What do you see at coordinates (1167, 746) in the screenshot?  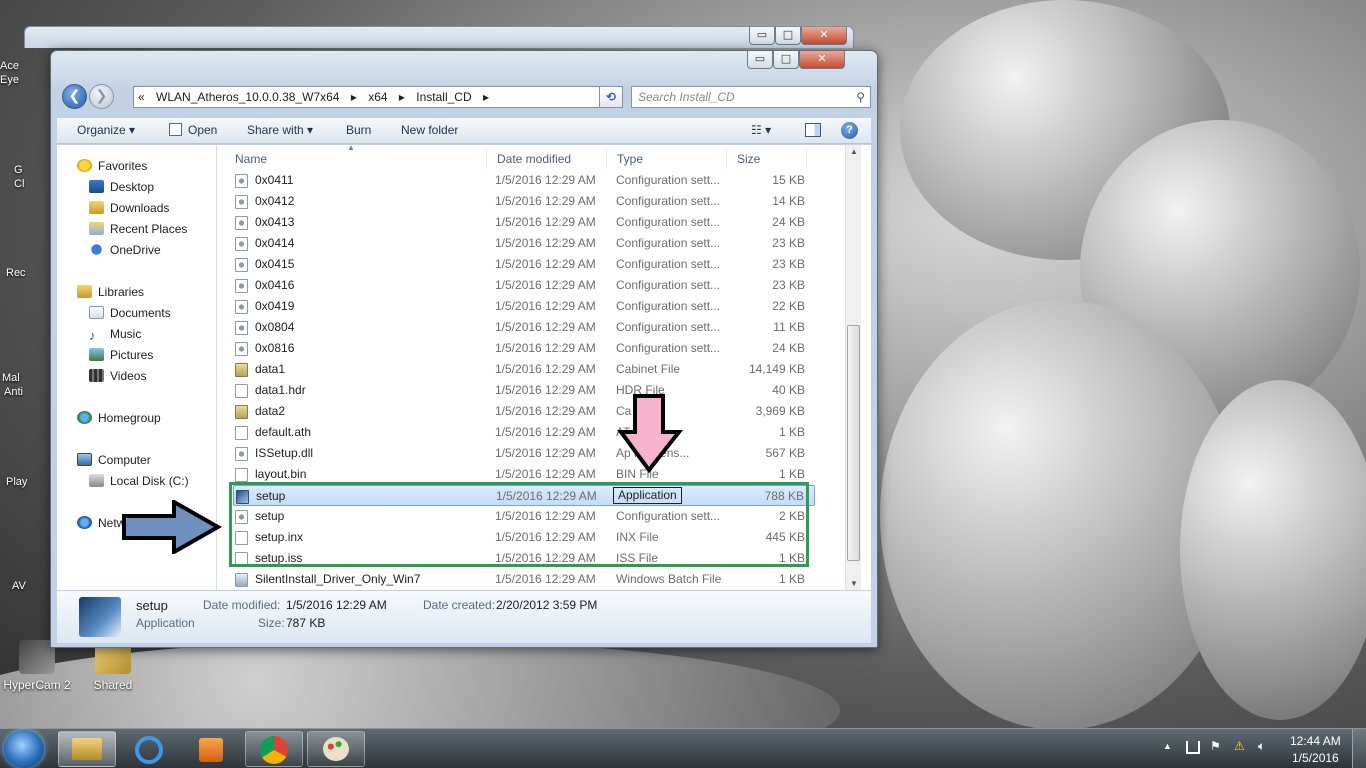 I see `show-hidden-icons-icon: ▲` at bounding box center [1167, 746].